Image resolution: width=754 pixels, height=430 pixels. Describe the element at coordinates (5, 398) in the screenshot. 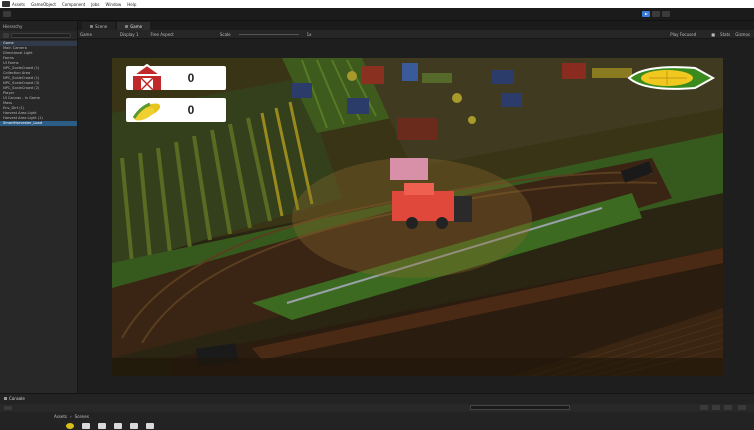

I see `console-icon` at that location.